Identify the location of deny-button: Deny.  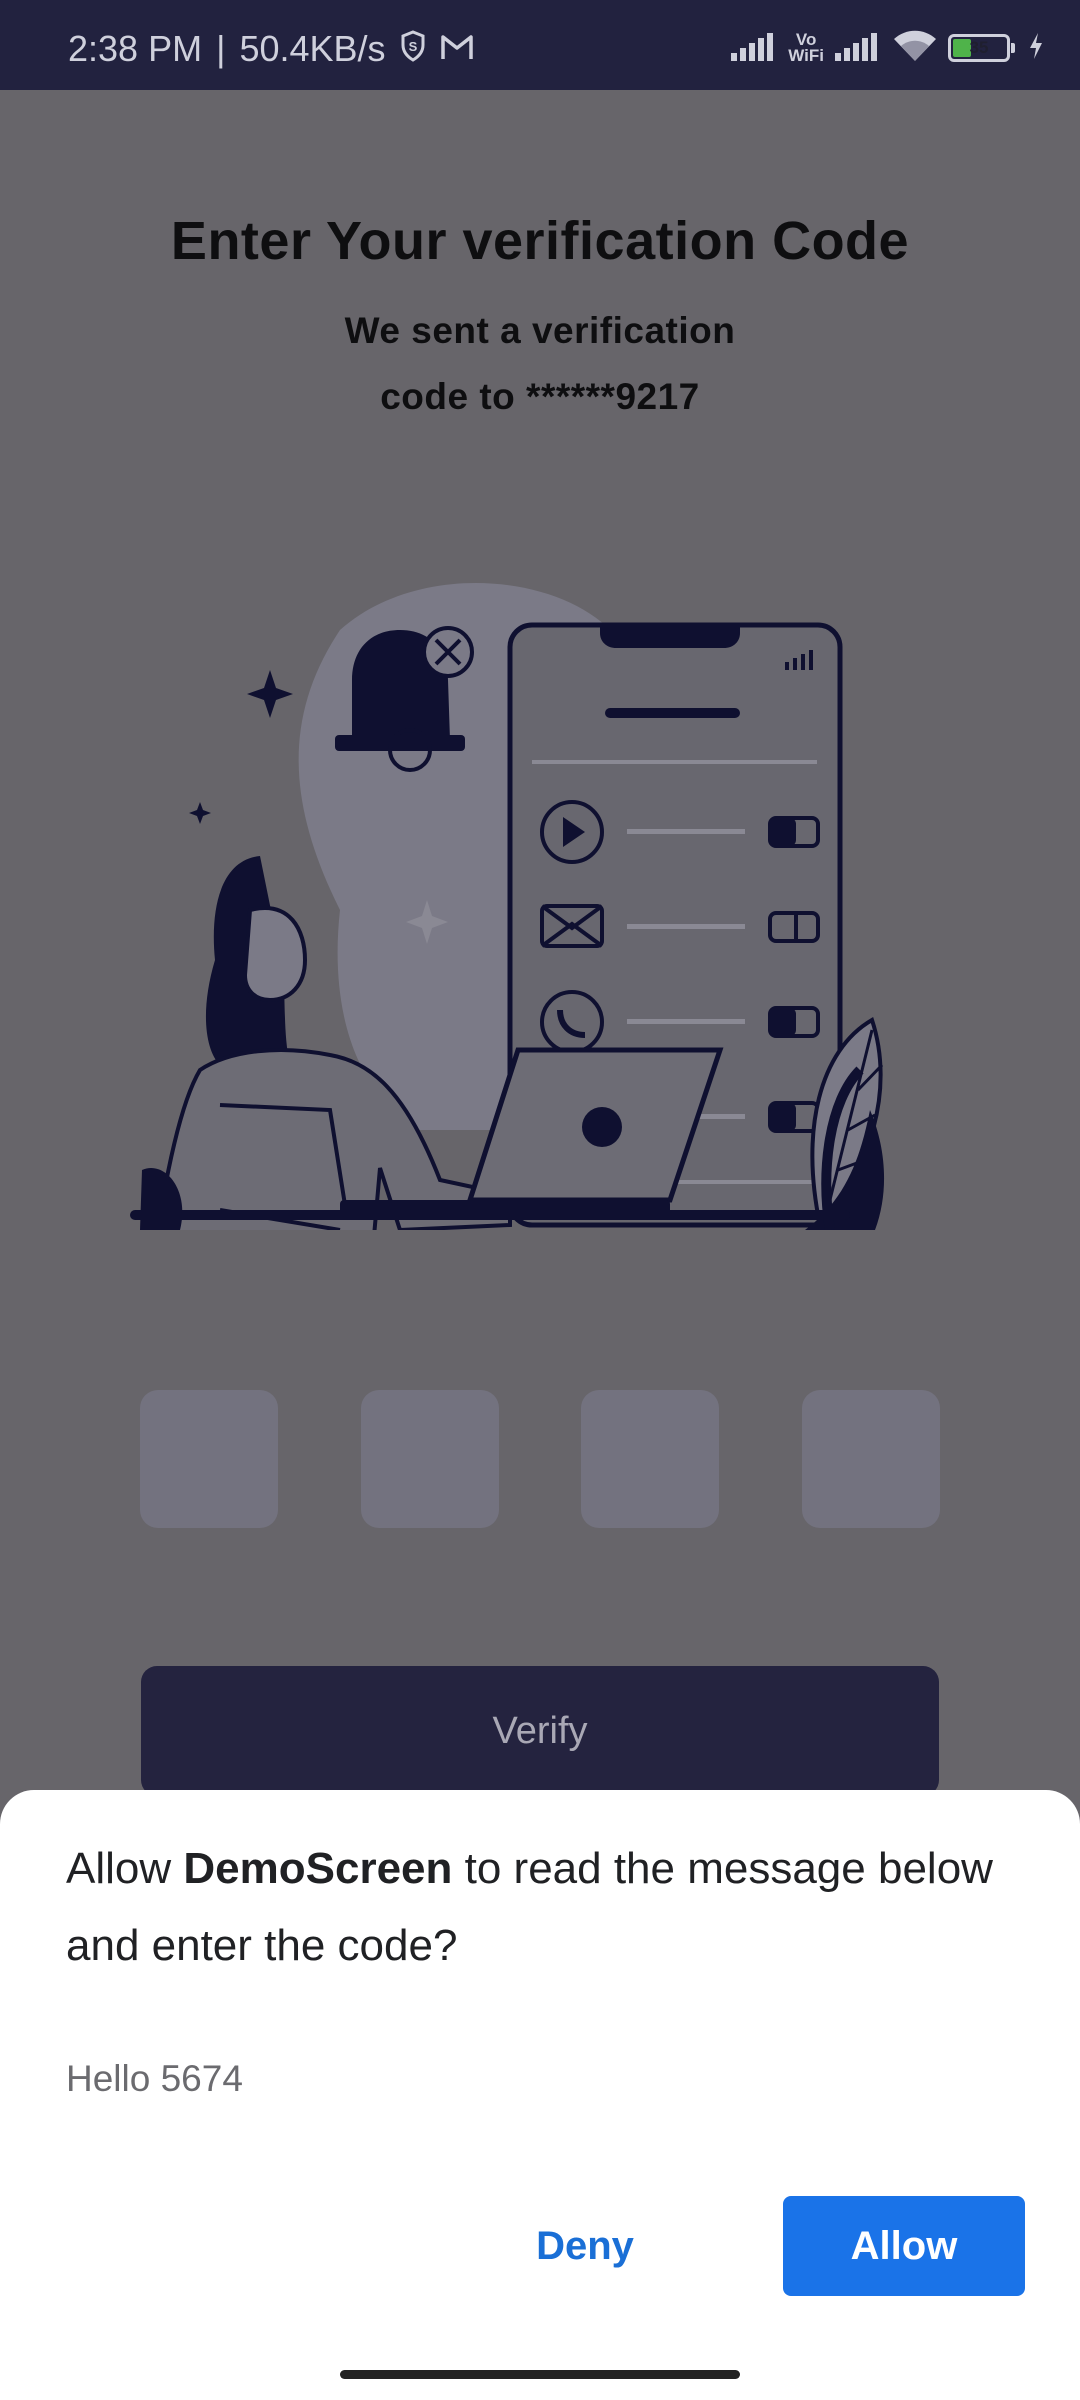
(585, 2246).